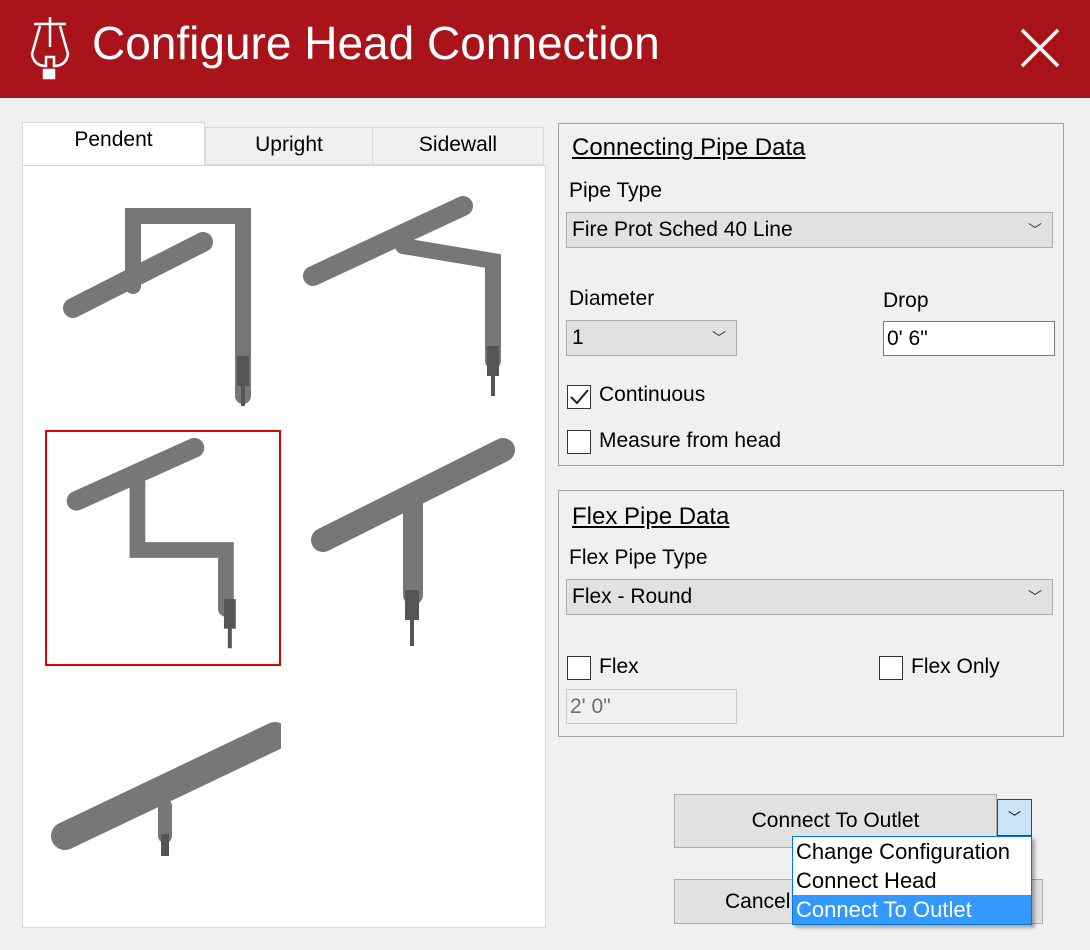 Image resolution: width=1090 pixels, height=950 pixels. I want to click on continuous-checkbox, so click(579, 397).